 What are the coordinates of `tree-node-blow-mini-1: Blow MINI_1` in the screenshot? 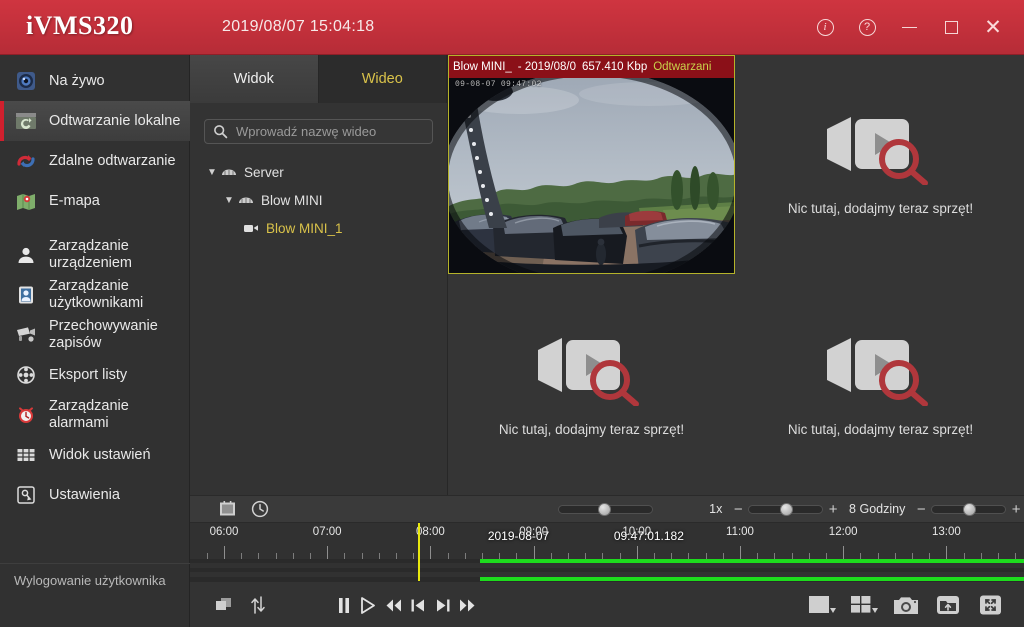 It's located at (318, 228).